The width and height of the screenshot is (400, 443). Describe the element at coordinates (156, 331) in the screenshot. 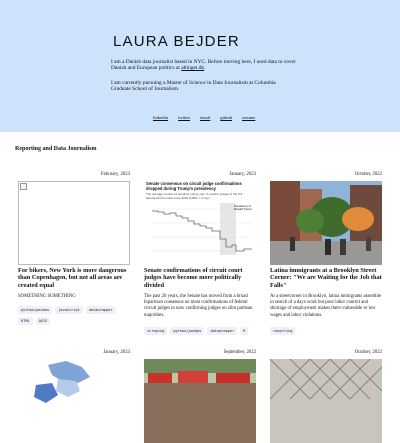

I see `tag: scraping` at that location.